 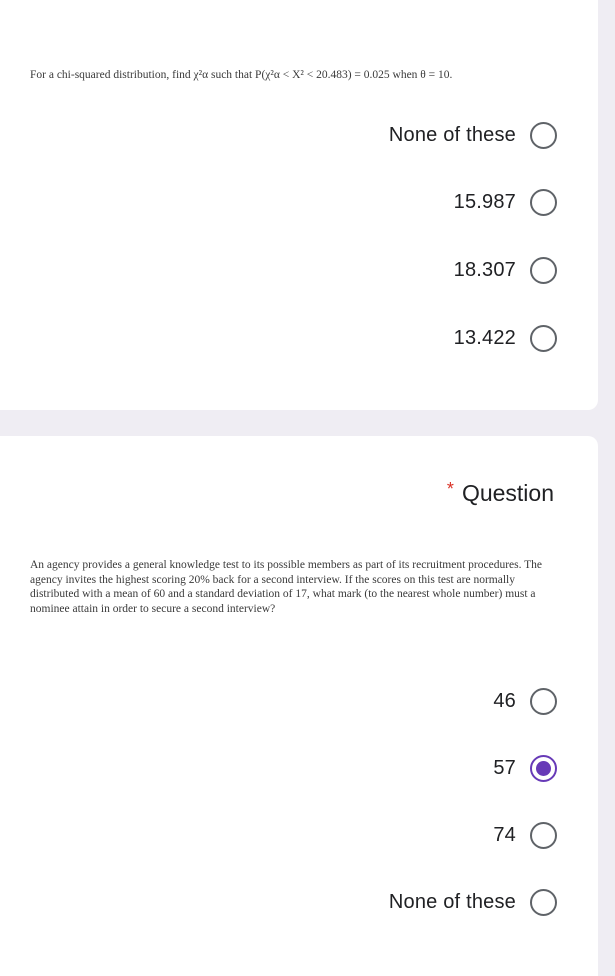 I want to click on question-title: * Question, so click(x=500, y=493).